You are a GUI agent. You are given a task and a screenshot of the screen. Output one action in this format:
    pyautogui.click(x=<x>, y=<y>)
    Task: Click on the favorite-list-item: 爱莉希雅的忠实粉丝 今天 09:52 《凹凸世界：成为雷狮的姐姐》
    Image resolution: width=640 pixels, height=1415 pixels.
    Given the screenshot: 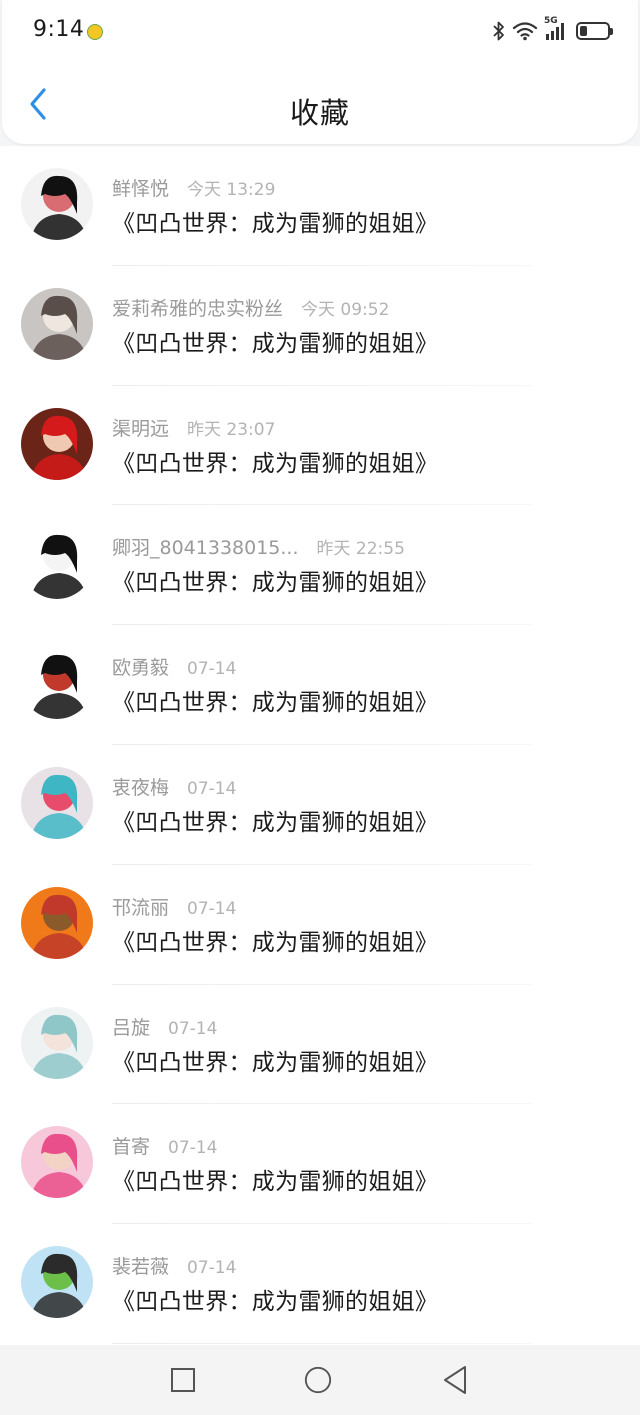 What is the action you would take?
    pyautogui.click(x=320, y=326)
    